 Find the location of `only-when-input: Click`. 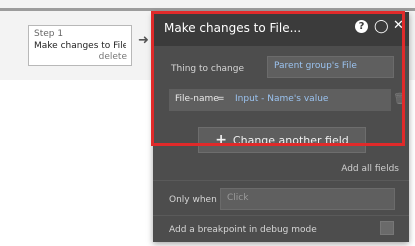

only-when-input: Click is located at coordinates (307, 199).